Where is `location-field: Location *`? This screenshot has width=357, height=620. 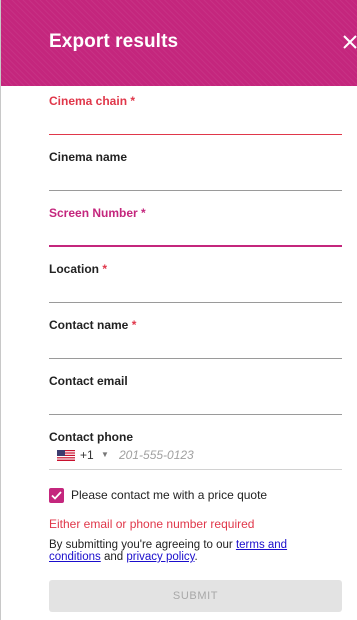
location-field: Location * is located at coordinates (195, 287).